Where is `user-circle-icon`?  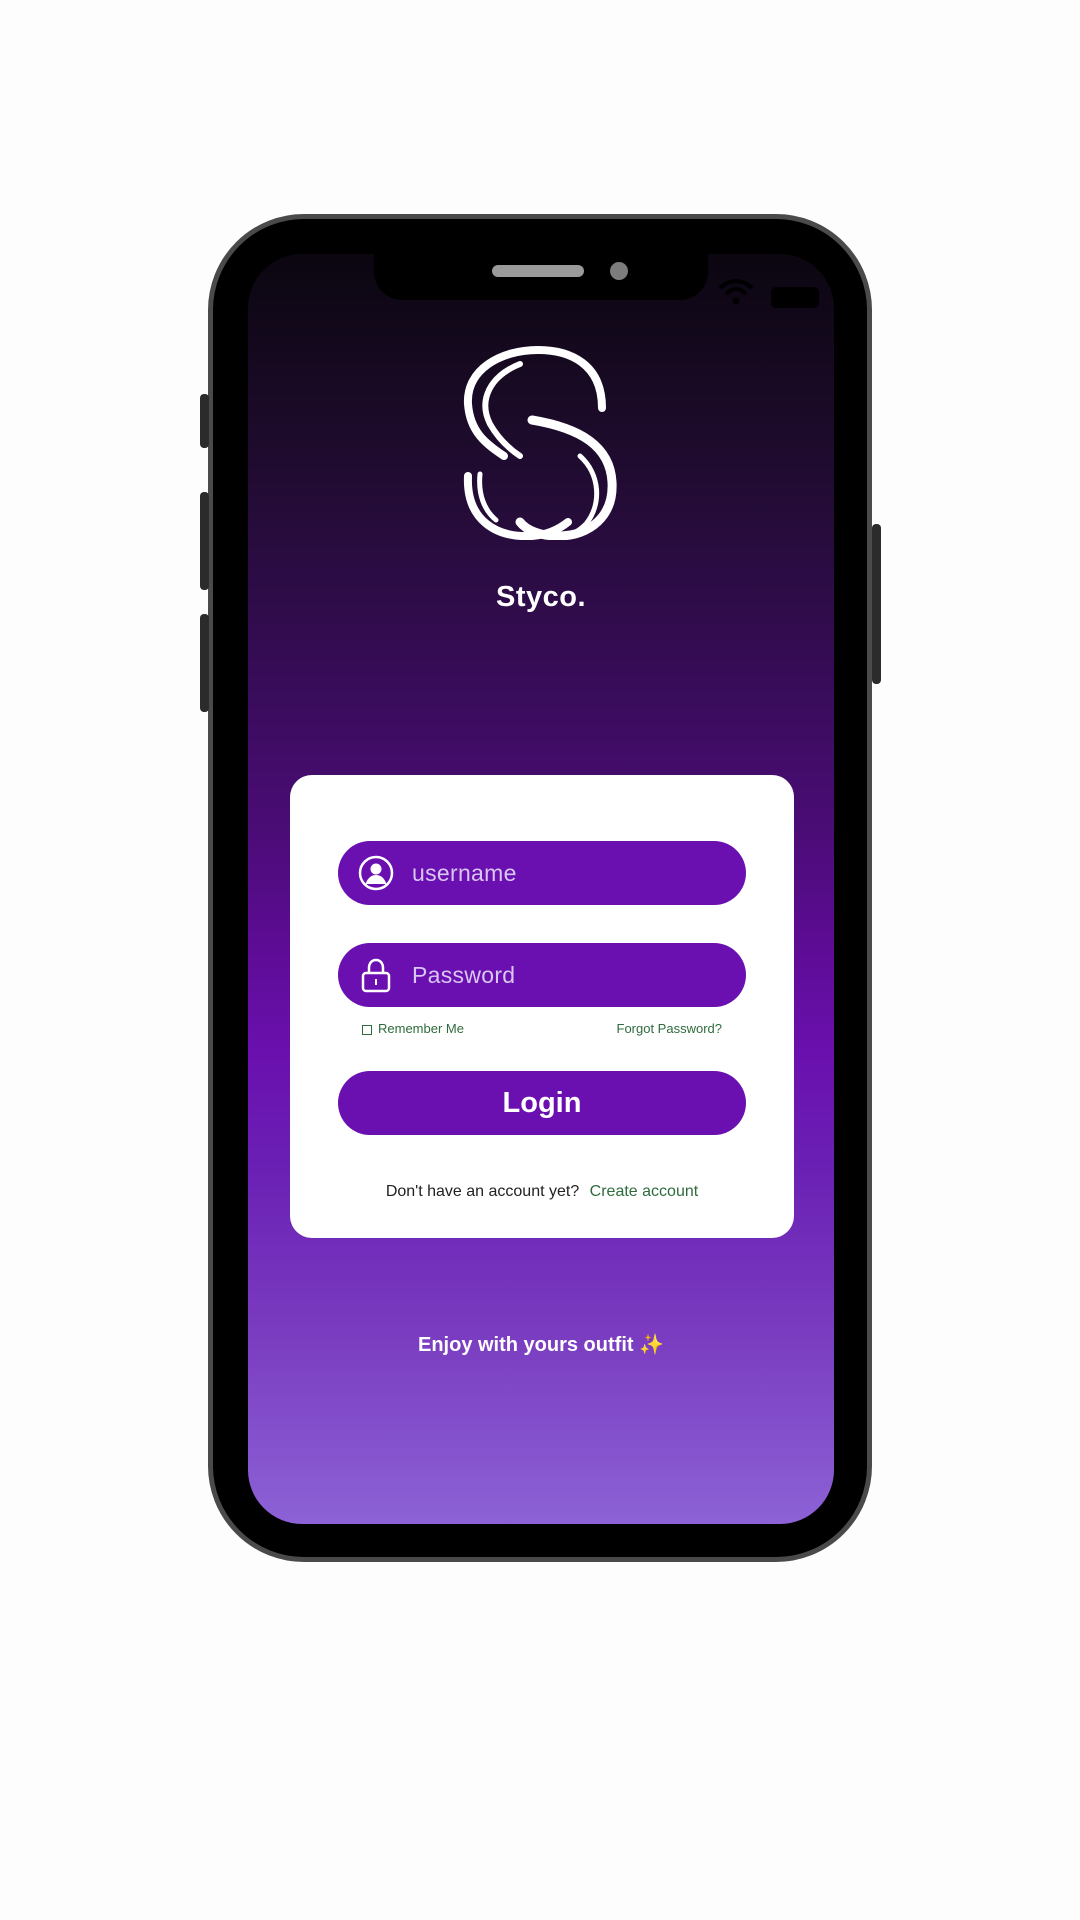
user-circle-icon is located at coordinates (376, 873).